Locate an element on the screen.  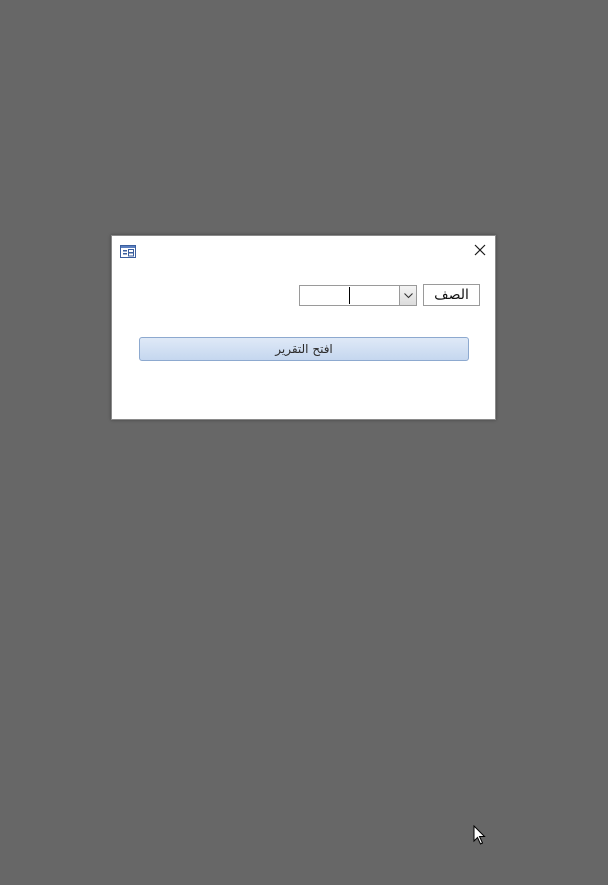
form-icon is located at coordinates (128, 250).